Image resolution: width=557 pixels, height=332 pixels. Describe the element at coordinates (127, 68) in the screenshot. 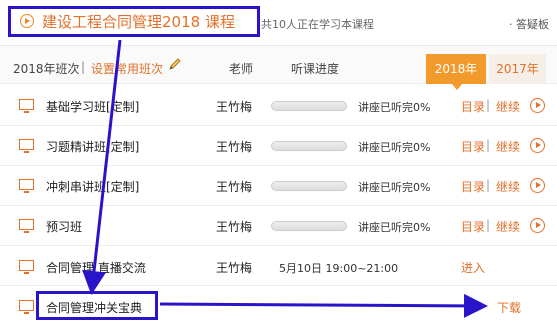

I see `set-common-class-link: 设置常用班次` at that location.